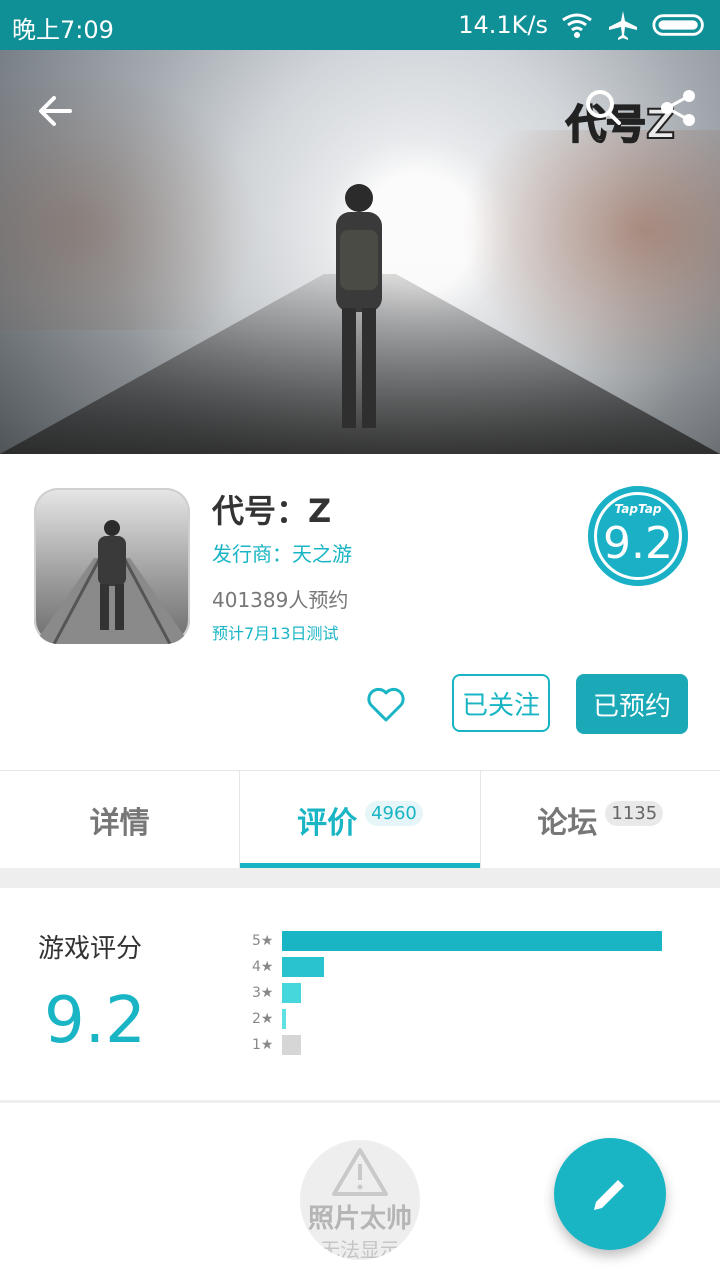 This screenshot has width=720, height=1280. Describe the element at coordinates (503, 25) in the screenshot. I see `network-speed: 14.1K/s` at that location.